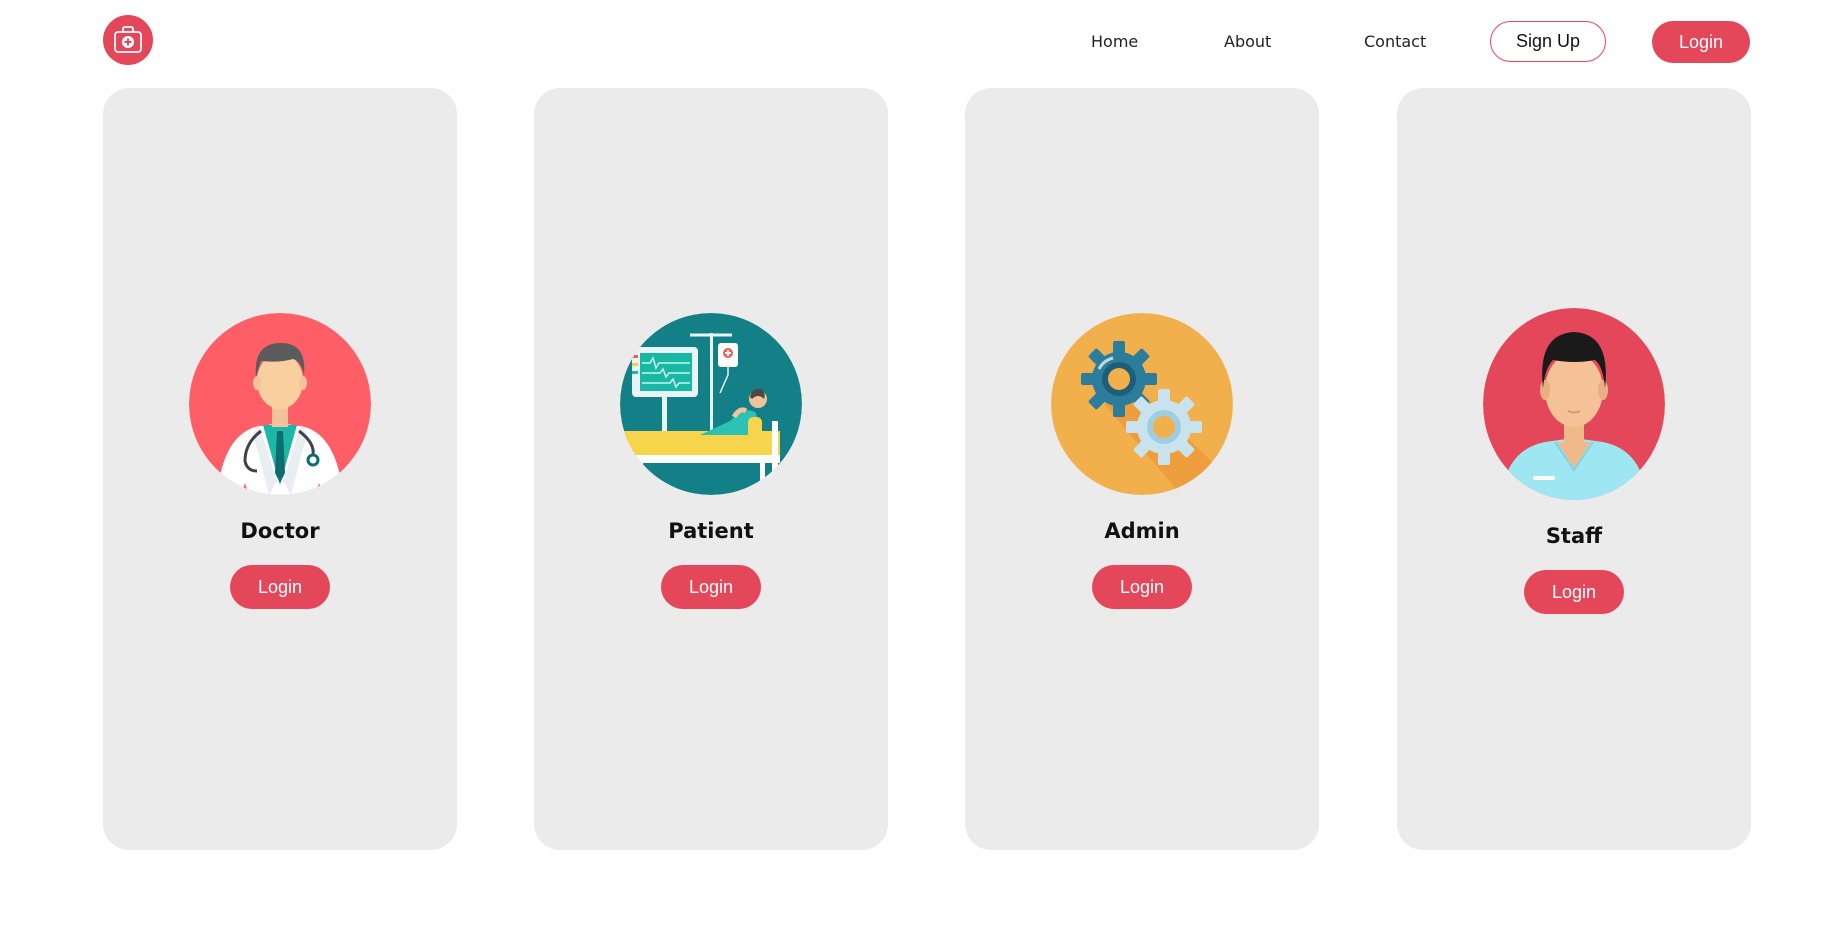 The height and width of the screenshot is (932, 1838). What do you see at coordinates (1142, 587) in the screenshot?
I see `admin-login-button: Login` at bounding box center [1142, 587].